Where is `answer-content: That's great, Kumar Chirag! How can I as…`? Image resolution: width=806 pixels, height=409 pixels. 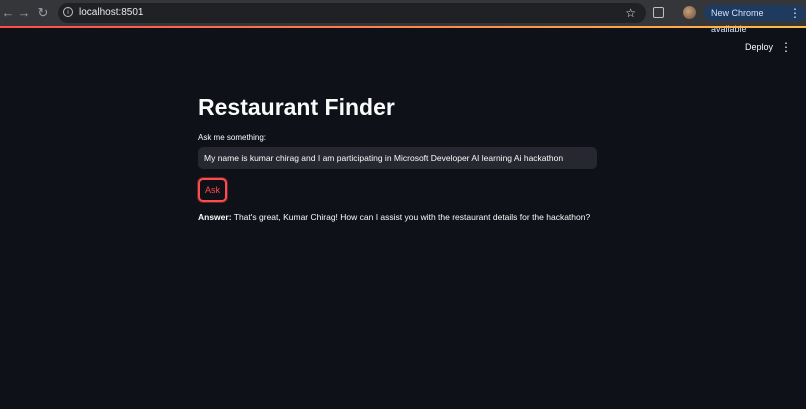
answer-content: That's great, Kumar Chirag! How can I as… is located at coordinates (412, 217).